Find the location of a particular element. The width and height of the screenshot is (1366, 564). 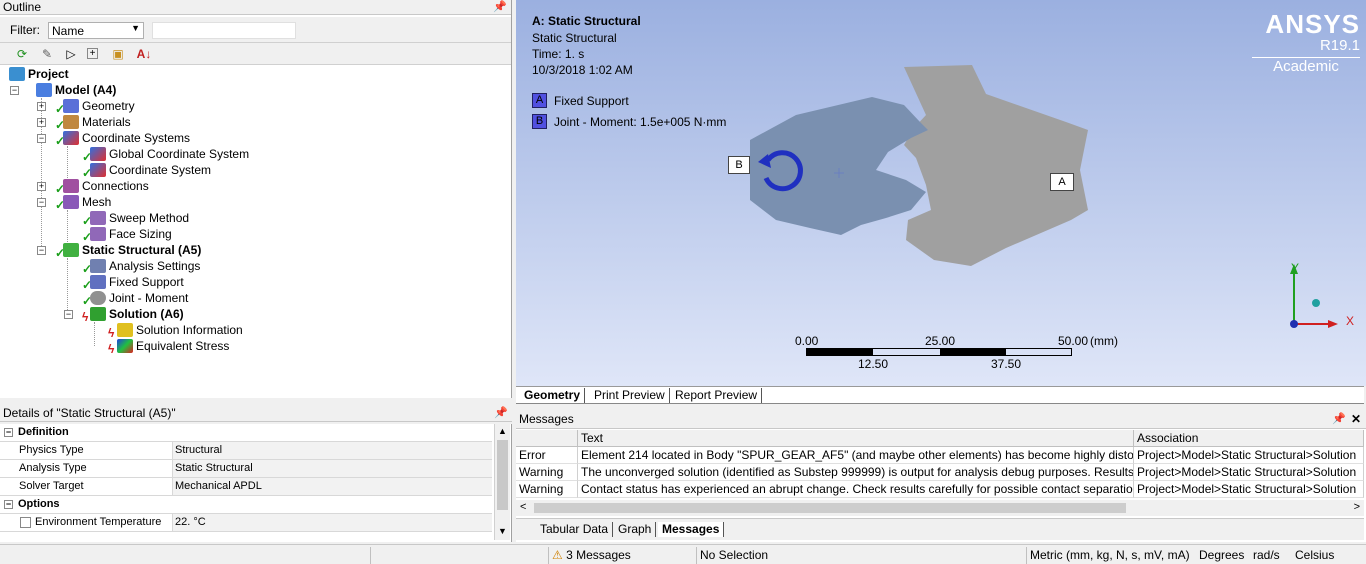

tree-node-project: Project is located at coordinates (39, 74).